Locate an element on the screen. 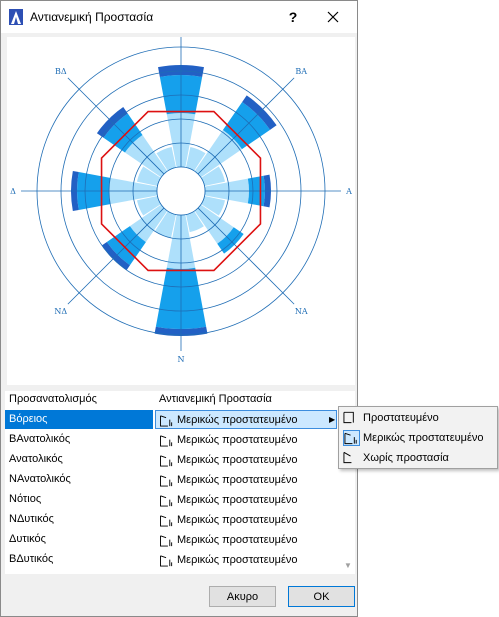  list-row: Δυτικός Μερικώς προστατευμένο is located at coordinates (180, 539).